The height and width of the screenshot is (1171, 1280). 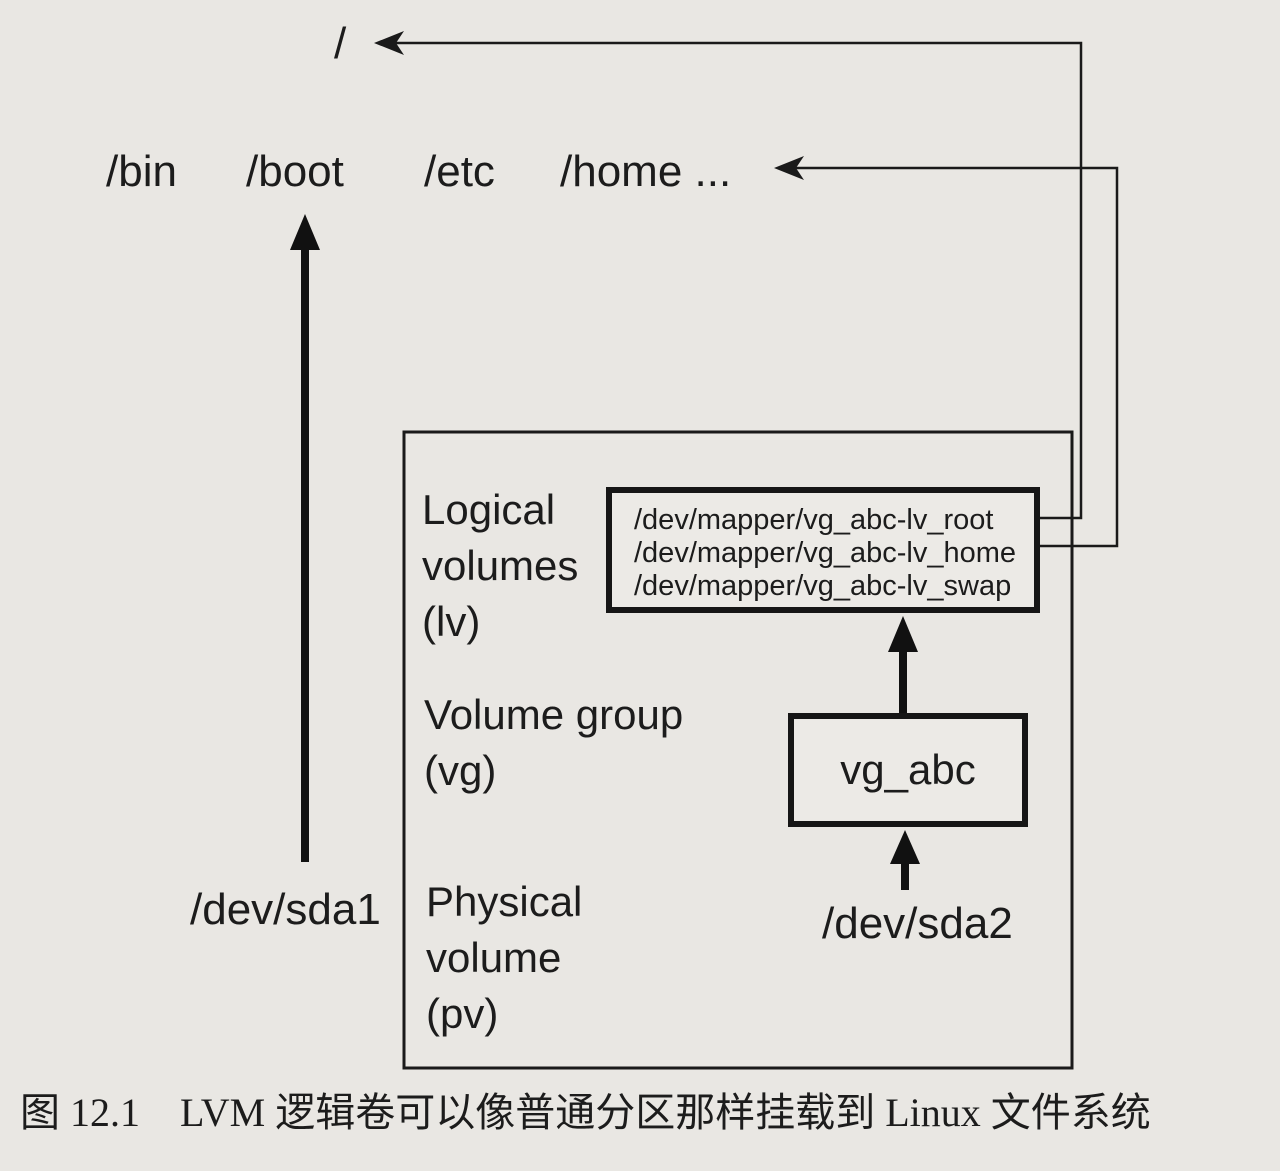 I want to click on lv-label-line-2: volumes, so click(x=500, y=565).